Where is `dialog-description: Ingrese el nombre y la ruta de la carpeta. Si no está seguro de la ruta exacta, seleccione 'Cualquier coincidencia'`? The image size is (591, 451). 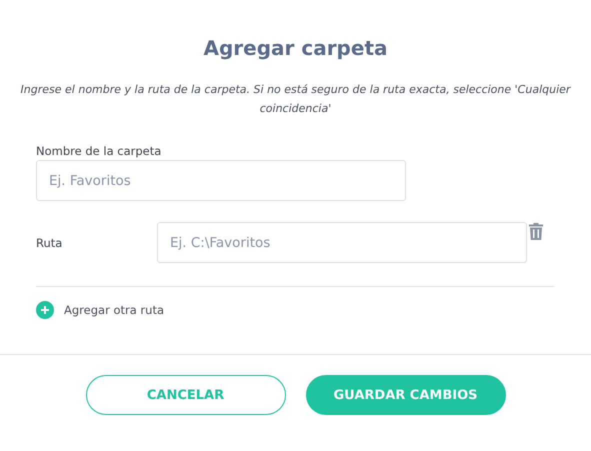 dialog-description: Ingrese el nombre y la ruta de la carpeta. Si no está seguro de la ruta exacta, seleccione 'Cualquier coincidencia' is located at coordinates (296, 99).